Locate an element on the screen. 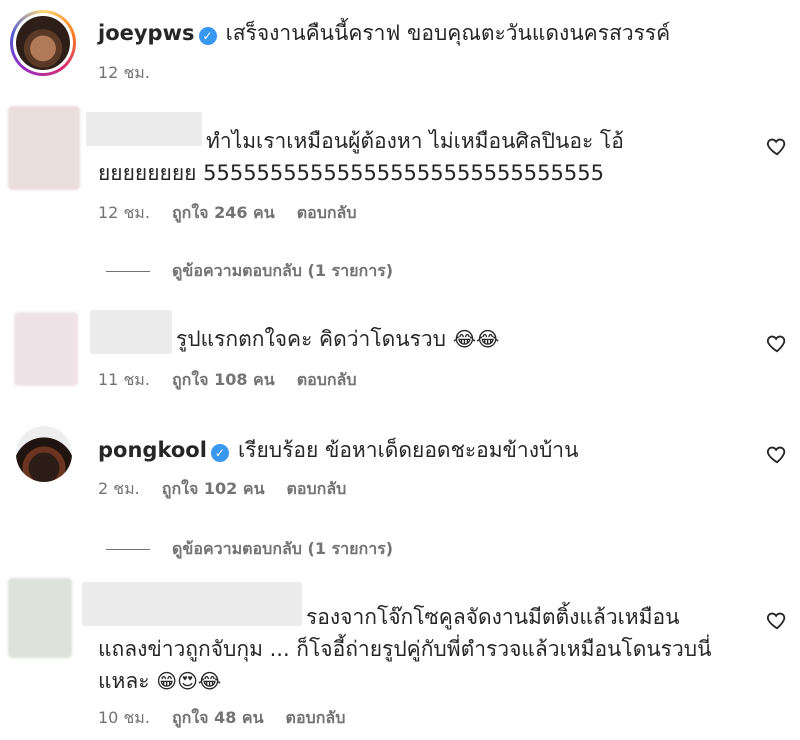 The width and height of the screenshot is (800, 740). likes-count: ถูกใจ 48 คน is located at coordinates (218, 717).